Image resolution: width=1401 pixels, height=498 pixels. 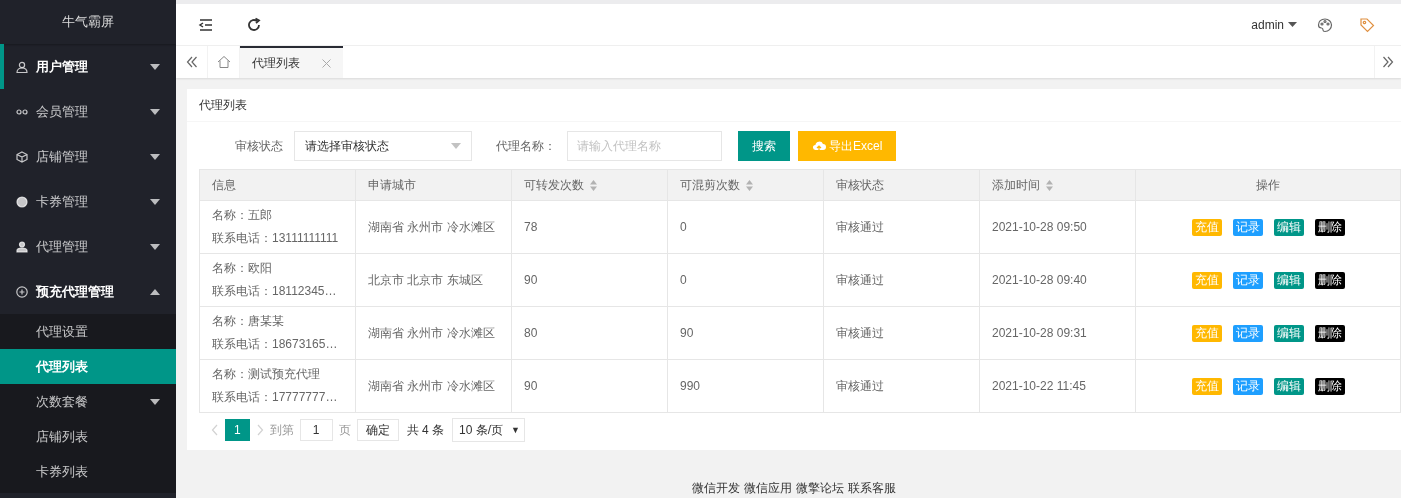 What do you see at coordinates (259, 430) in the screenshot?
I see `next-page-icon` at bounding box center [259, 430].